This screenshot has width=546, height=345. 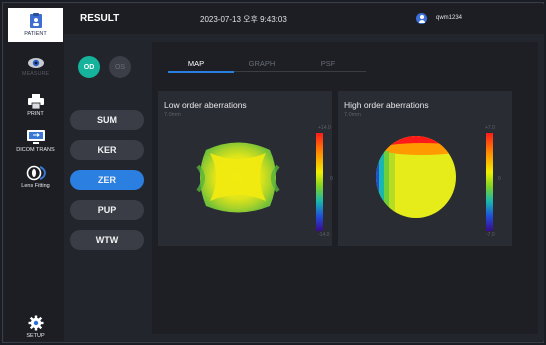 What do you see at coordinates (89, 67) in the screenshot?
I see `od-button: OD` at bounding box center [89, 67].